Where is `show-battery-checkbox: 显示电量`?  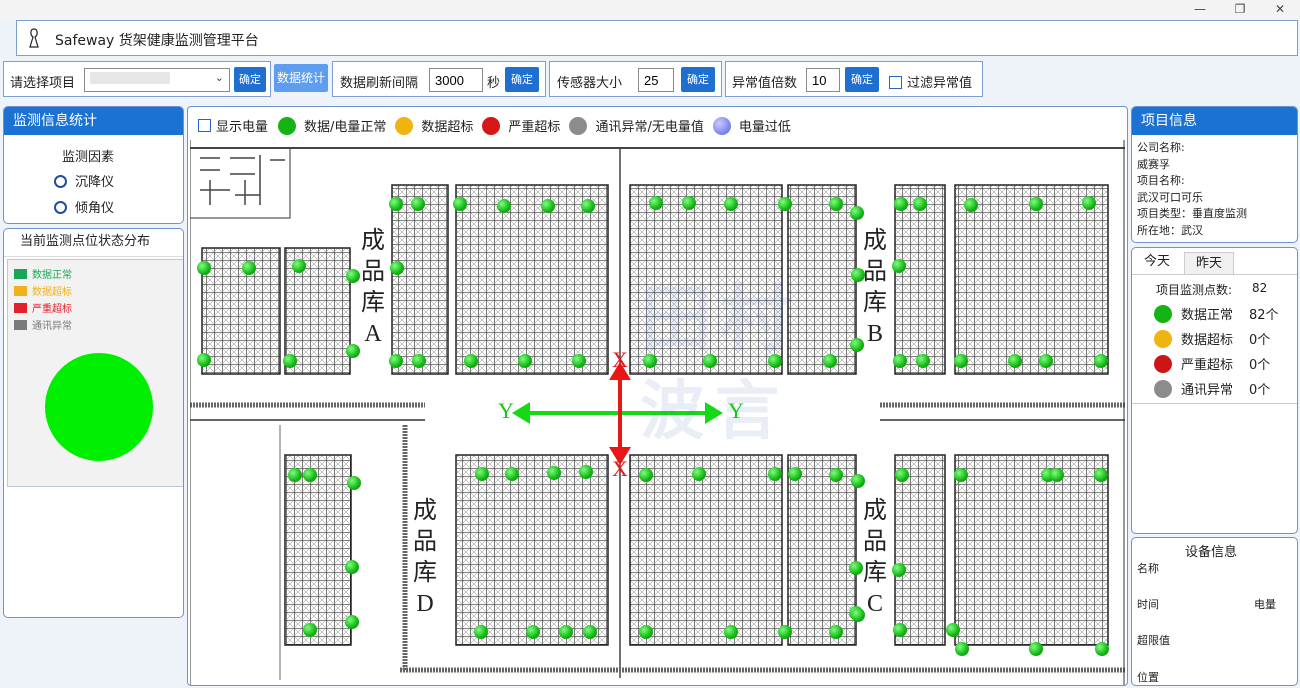 show-battery-checkbox: 显示电量 is located at coordinates (233, 125).